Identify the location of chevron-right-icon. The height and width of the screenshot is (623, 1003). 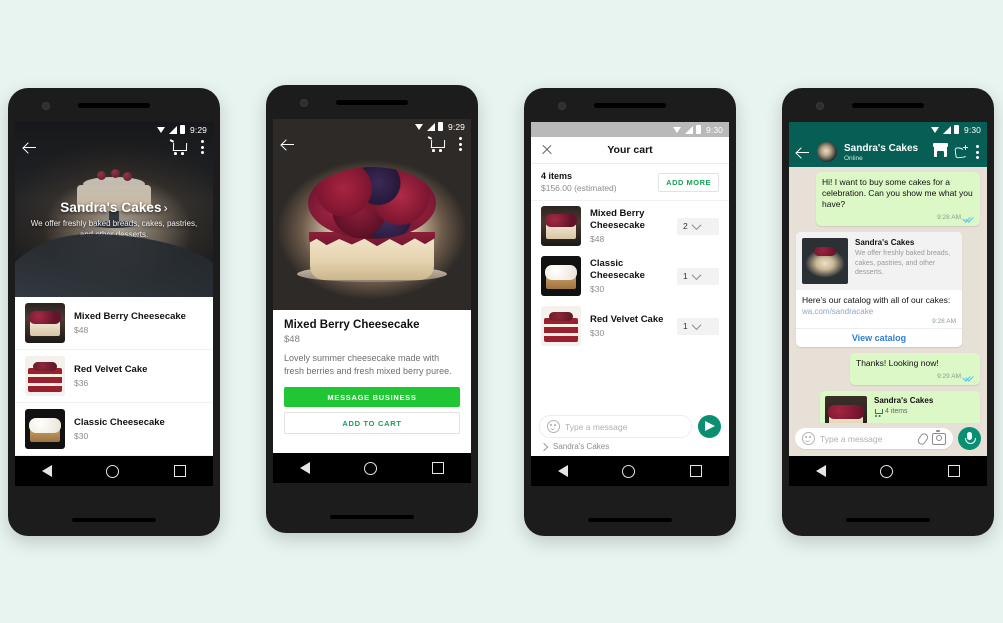
(544, 446).